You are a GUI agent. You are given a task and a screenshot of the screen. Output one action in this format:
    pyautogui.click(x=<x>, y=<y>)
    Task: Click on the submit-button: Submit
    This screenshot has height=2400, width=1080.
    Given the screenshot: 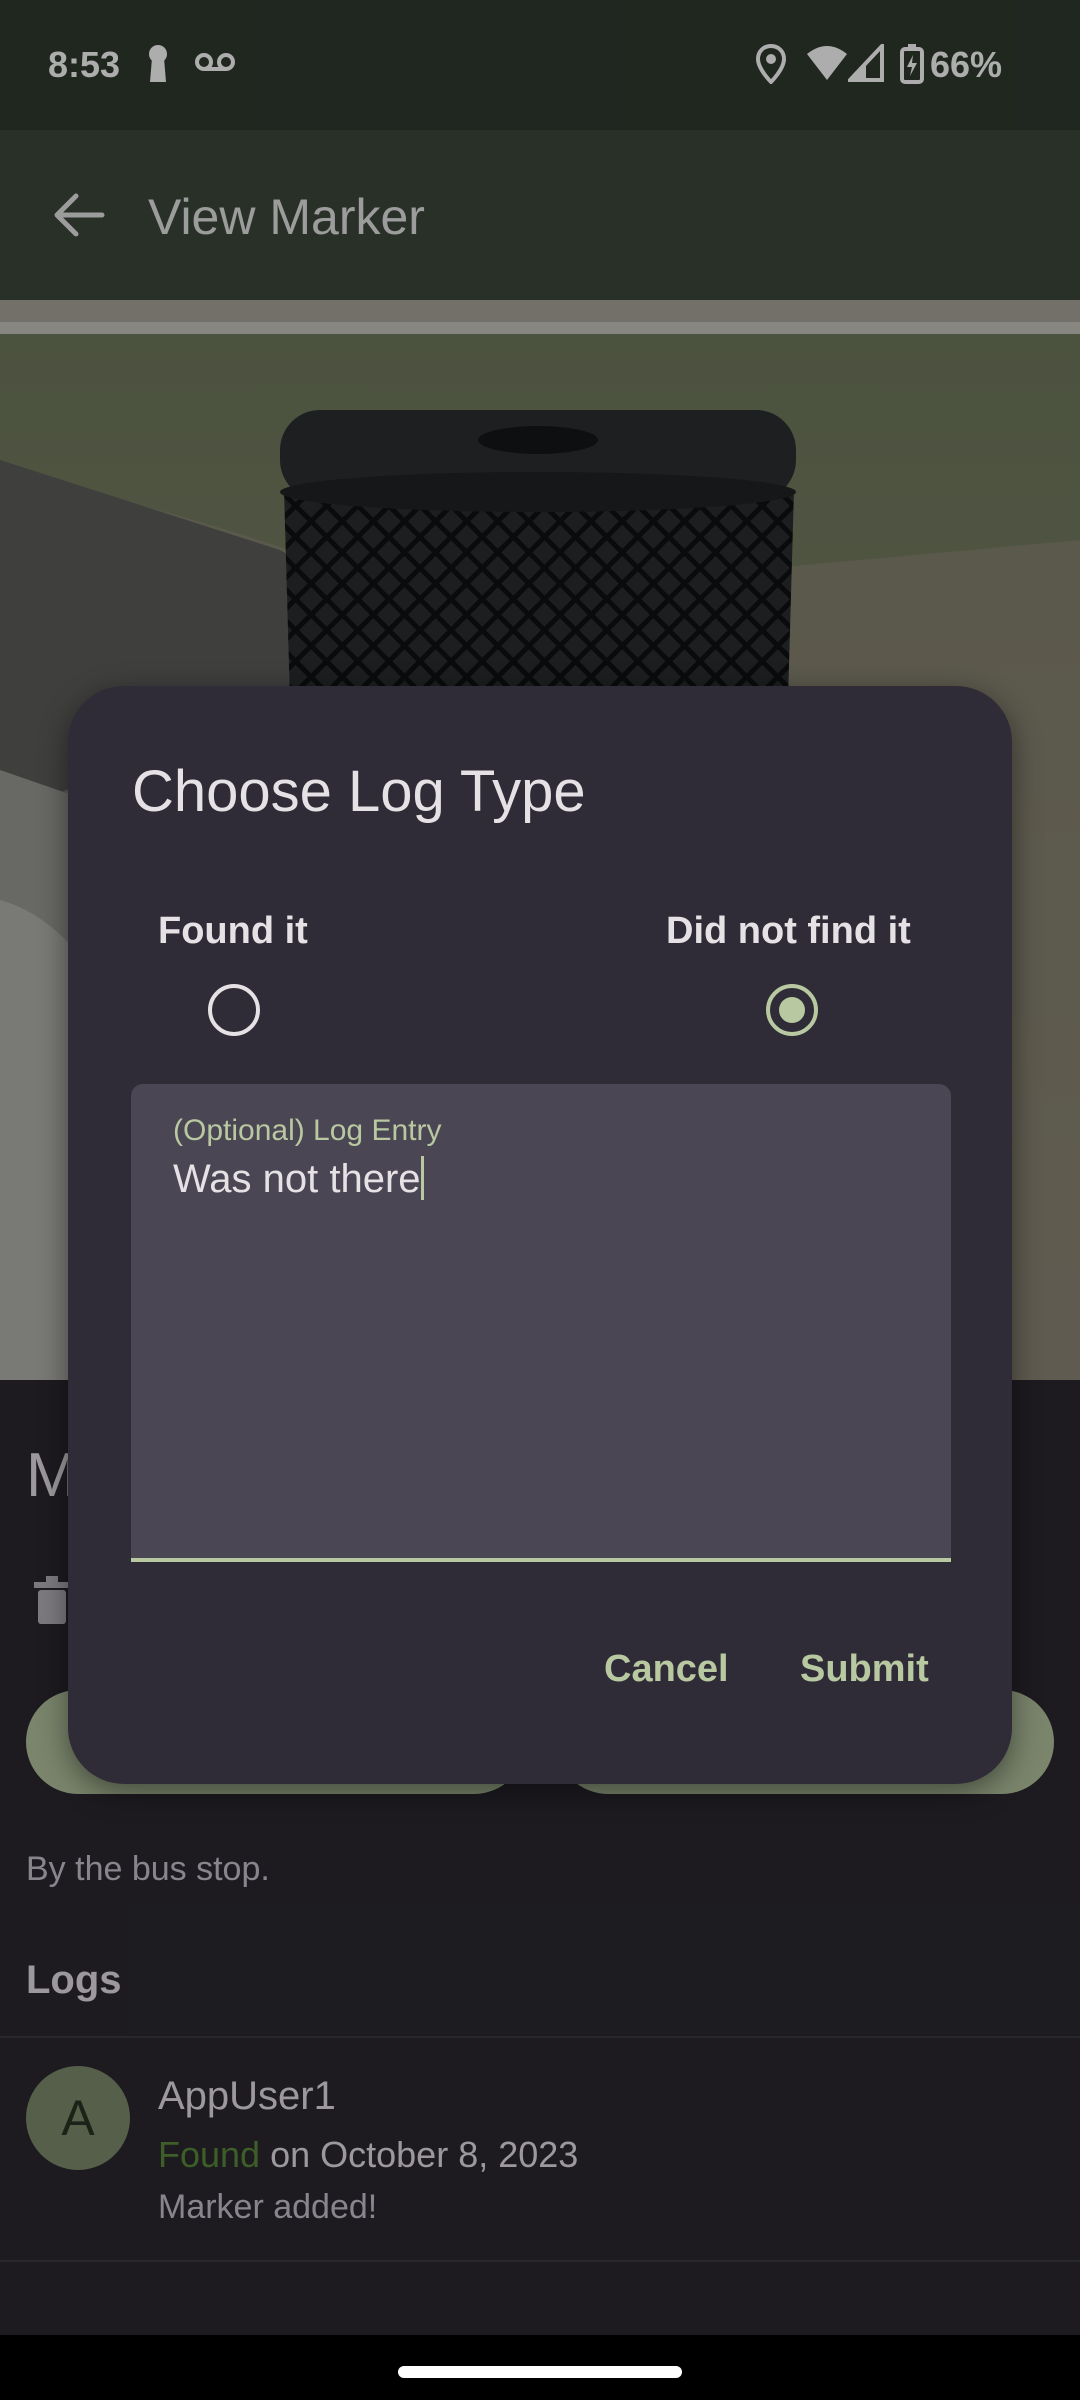 What is the action you would take?
    pyautogui.click(x=864, y=1669)
    